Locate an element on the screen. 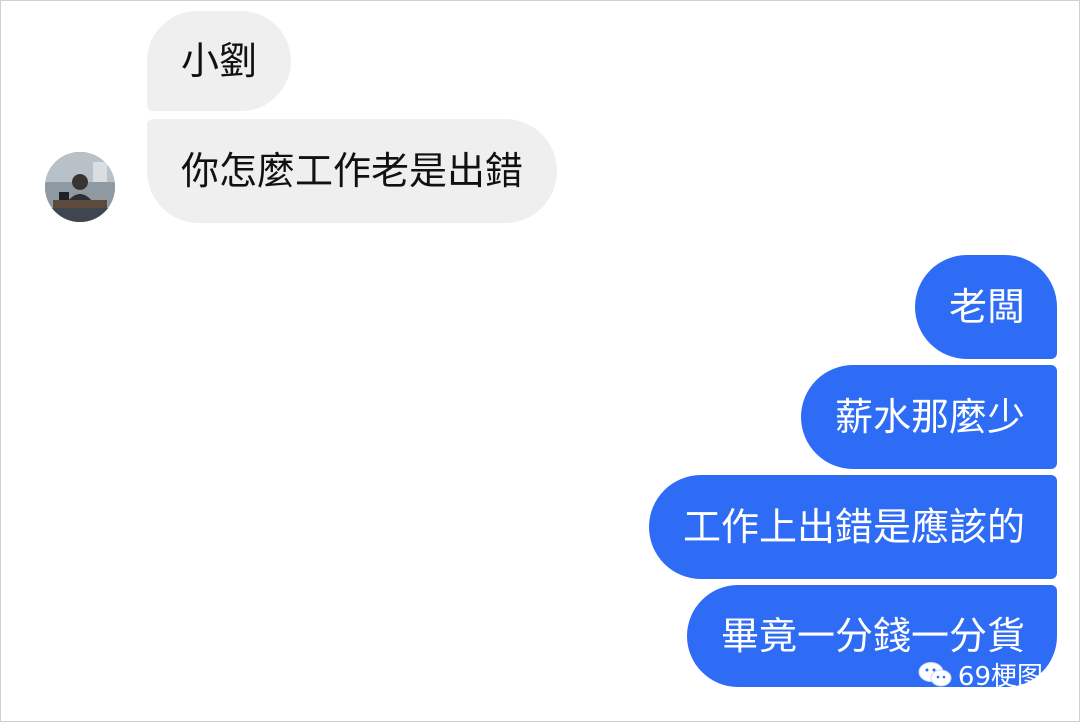  outgoing-message-text: 老闆 is located at coordinates (986, 307).